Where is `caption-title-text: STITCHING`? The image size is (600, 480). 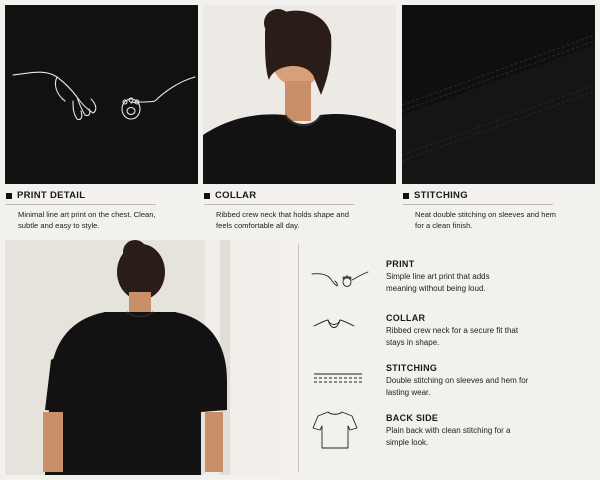
caption-title-text: STITCHING is located at coordinates (441, 195).